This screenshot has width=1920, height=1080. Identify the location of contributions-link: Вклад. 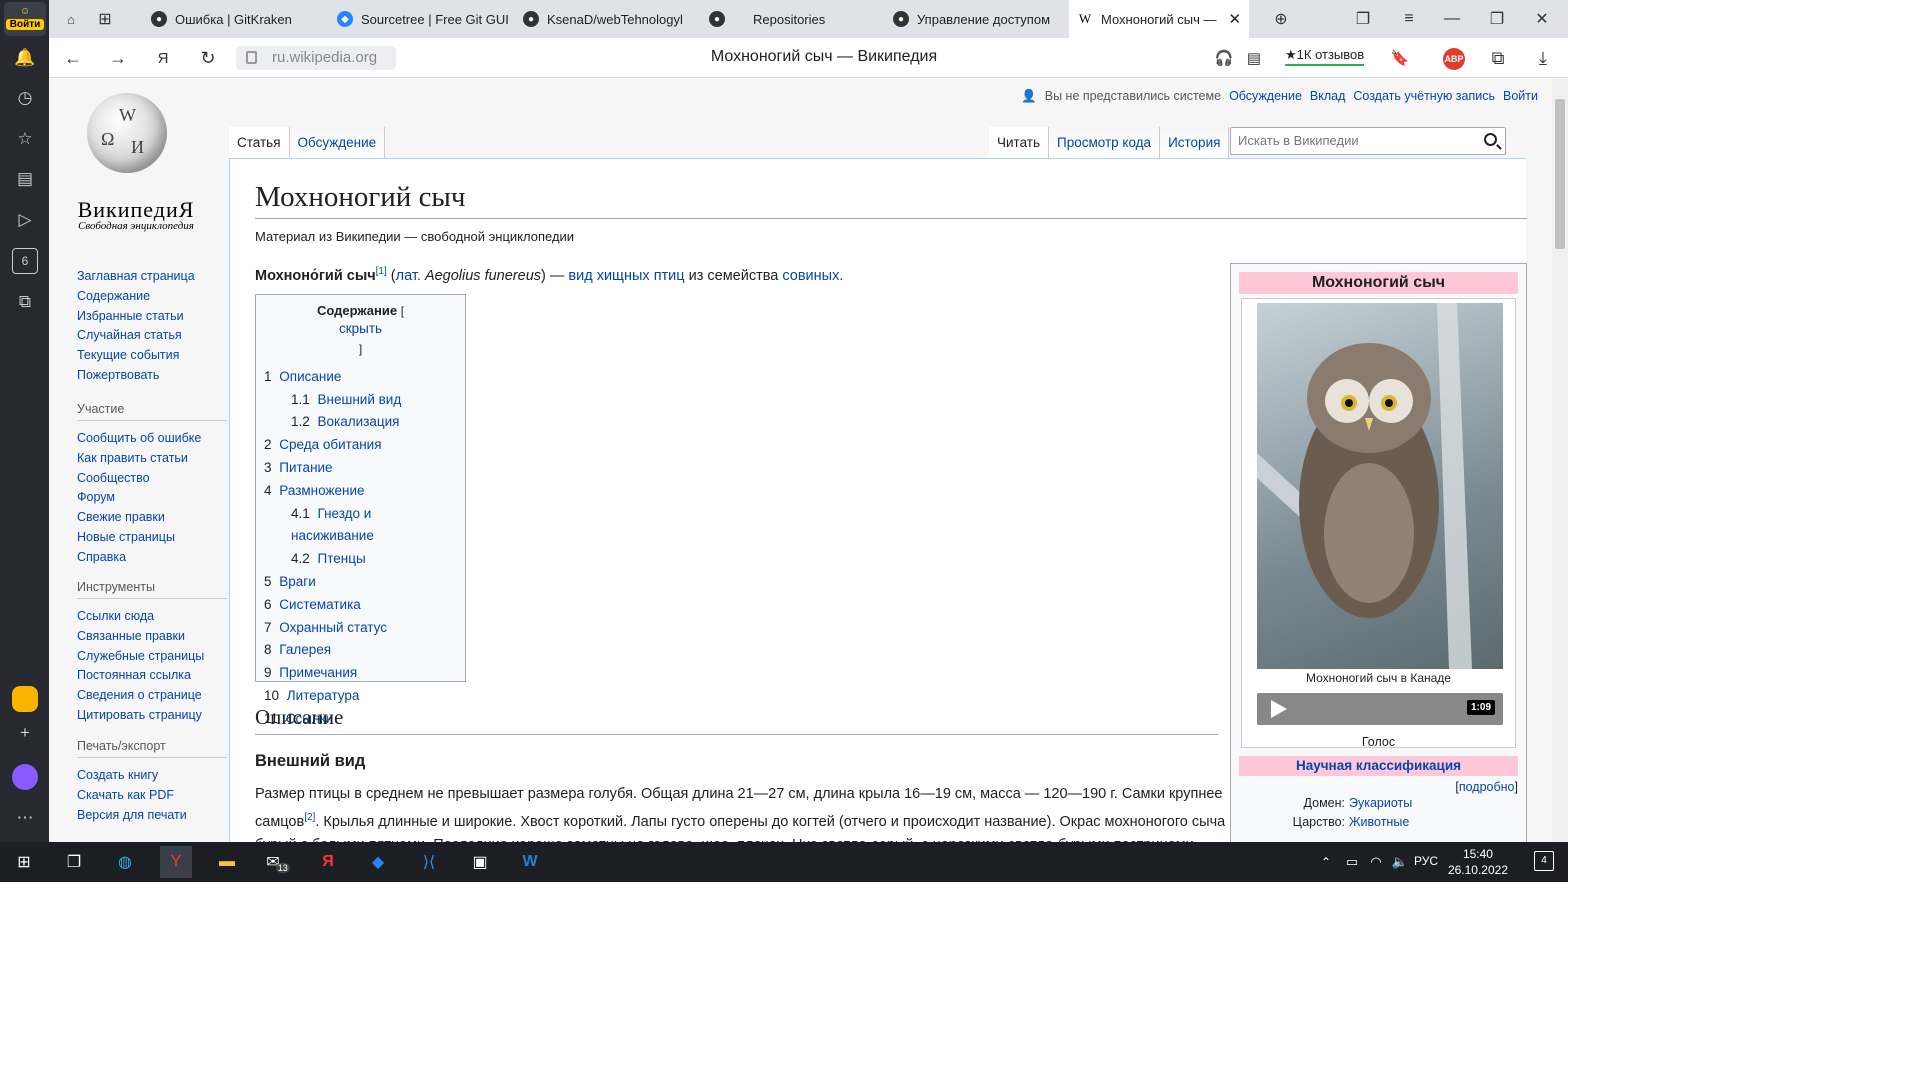
(1328, 96).